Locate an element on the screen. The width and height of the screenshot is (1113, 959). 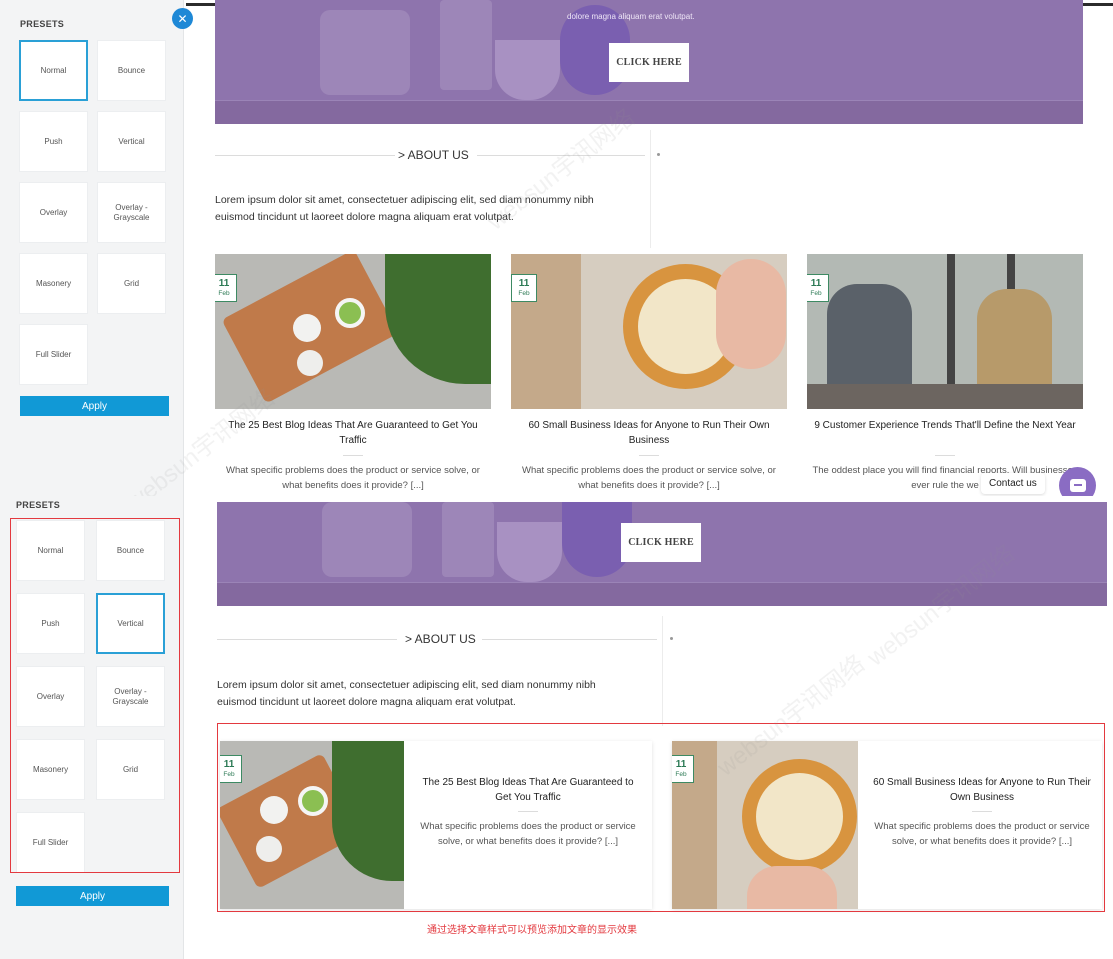
close-icon: ✕ is located at coordinates (182, 18).